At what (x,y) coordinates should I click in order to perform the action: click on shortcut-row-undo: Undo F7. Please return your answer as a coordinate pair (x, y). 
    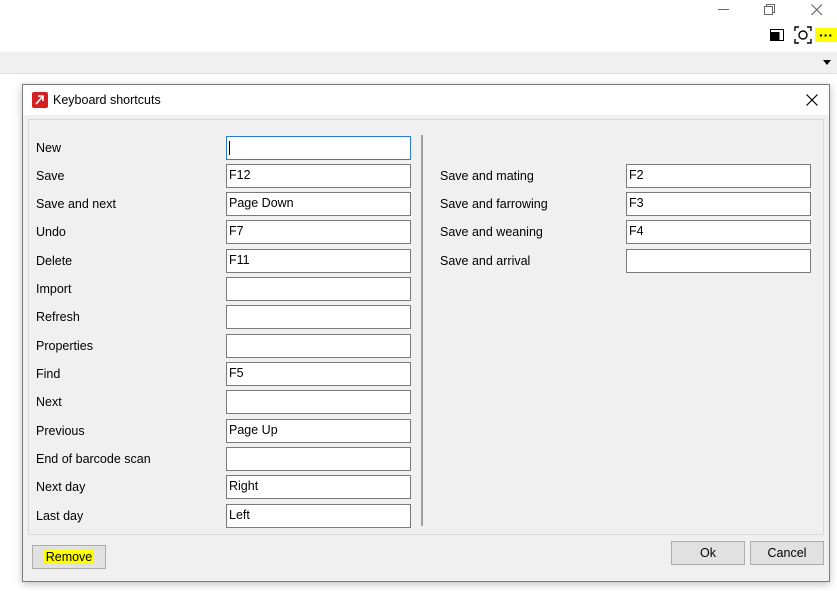
    Looking at the image, I should click on (224, 232).